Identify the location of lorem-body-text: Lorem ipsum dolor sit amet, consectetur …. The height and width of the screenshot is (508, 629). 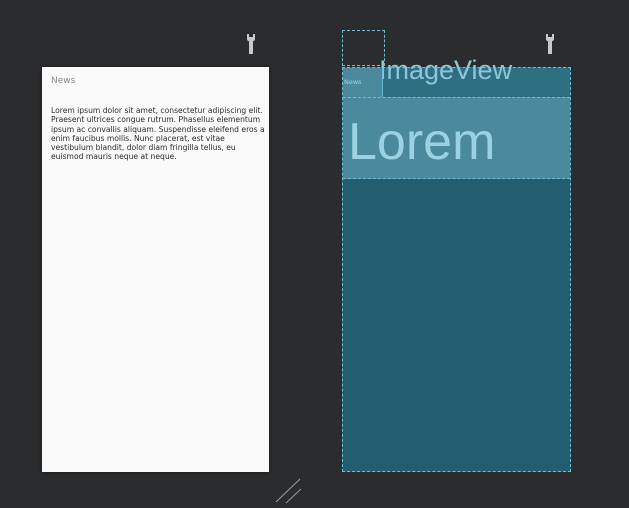
(158, 134).